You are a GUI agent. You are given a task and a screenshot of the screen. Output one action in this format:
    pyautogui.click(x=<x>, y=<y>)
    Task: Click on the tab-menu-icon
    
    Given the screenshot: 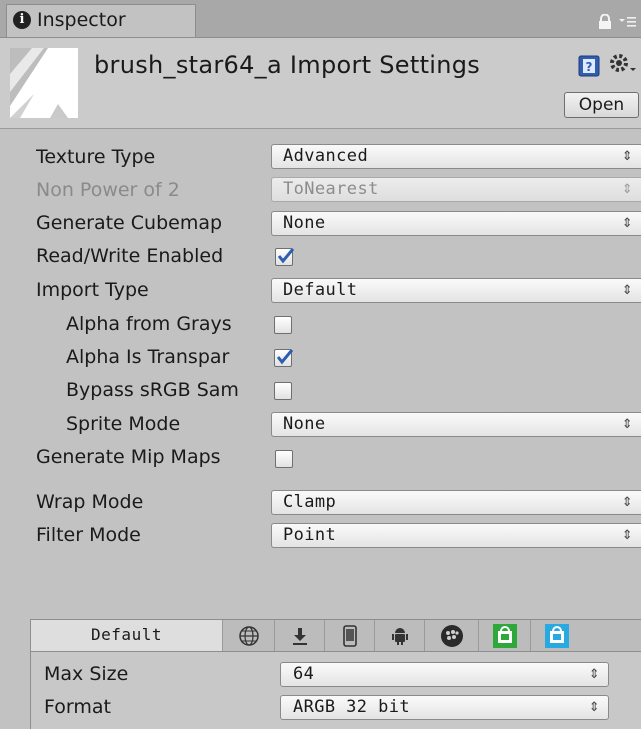 What is the action you would take?
    pyautogui.click(x=627, y=22)
    